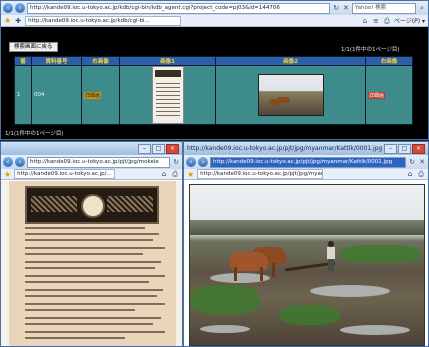 The height and width of the screenshot is (347, 429). What do you see at coordinates (409, 20) in the screenshot?
I see `page-menu: ページ(P) ▾` at bounding box center [409, 20].